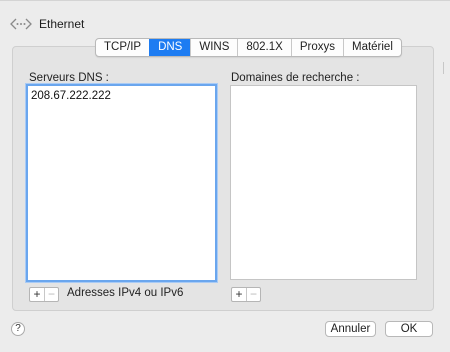 This screenshot has height=352, width=450. I want to click on window-top-border, so click(225, 0).